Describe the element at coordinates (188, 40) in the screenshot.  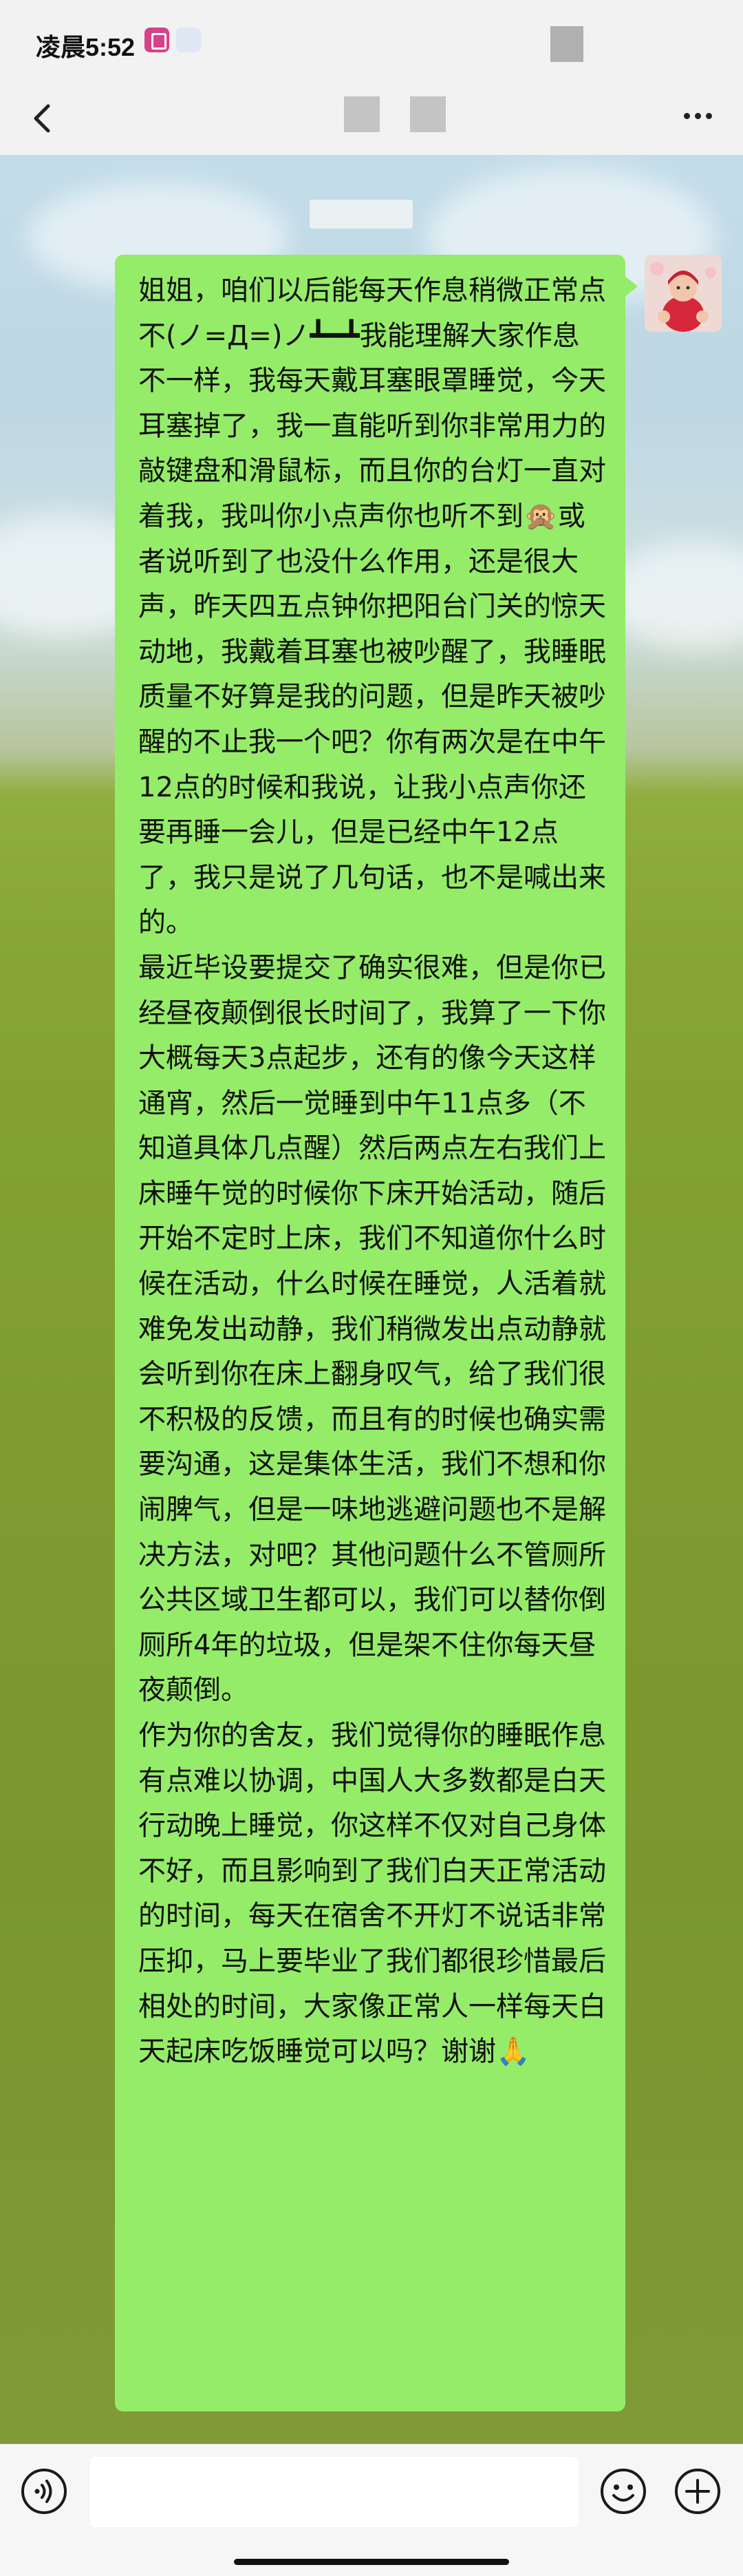
I see `app-notification-icon-secondary` at that location.